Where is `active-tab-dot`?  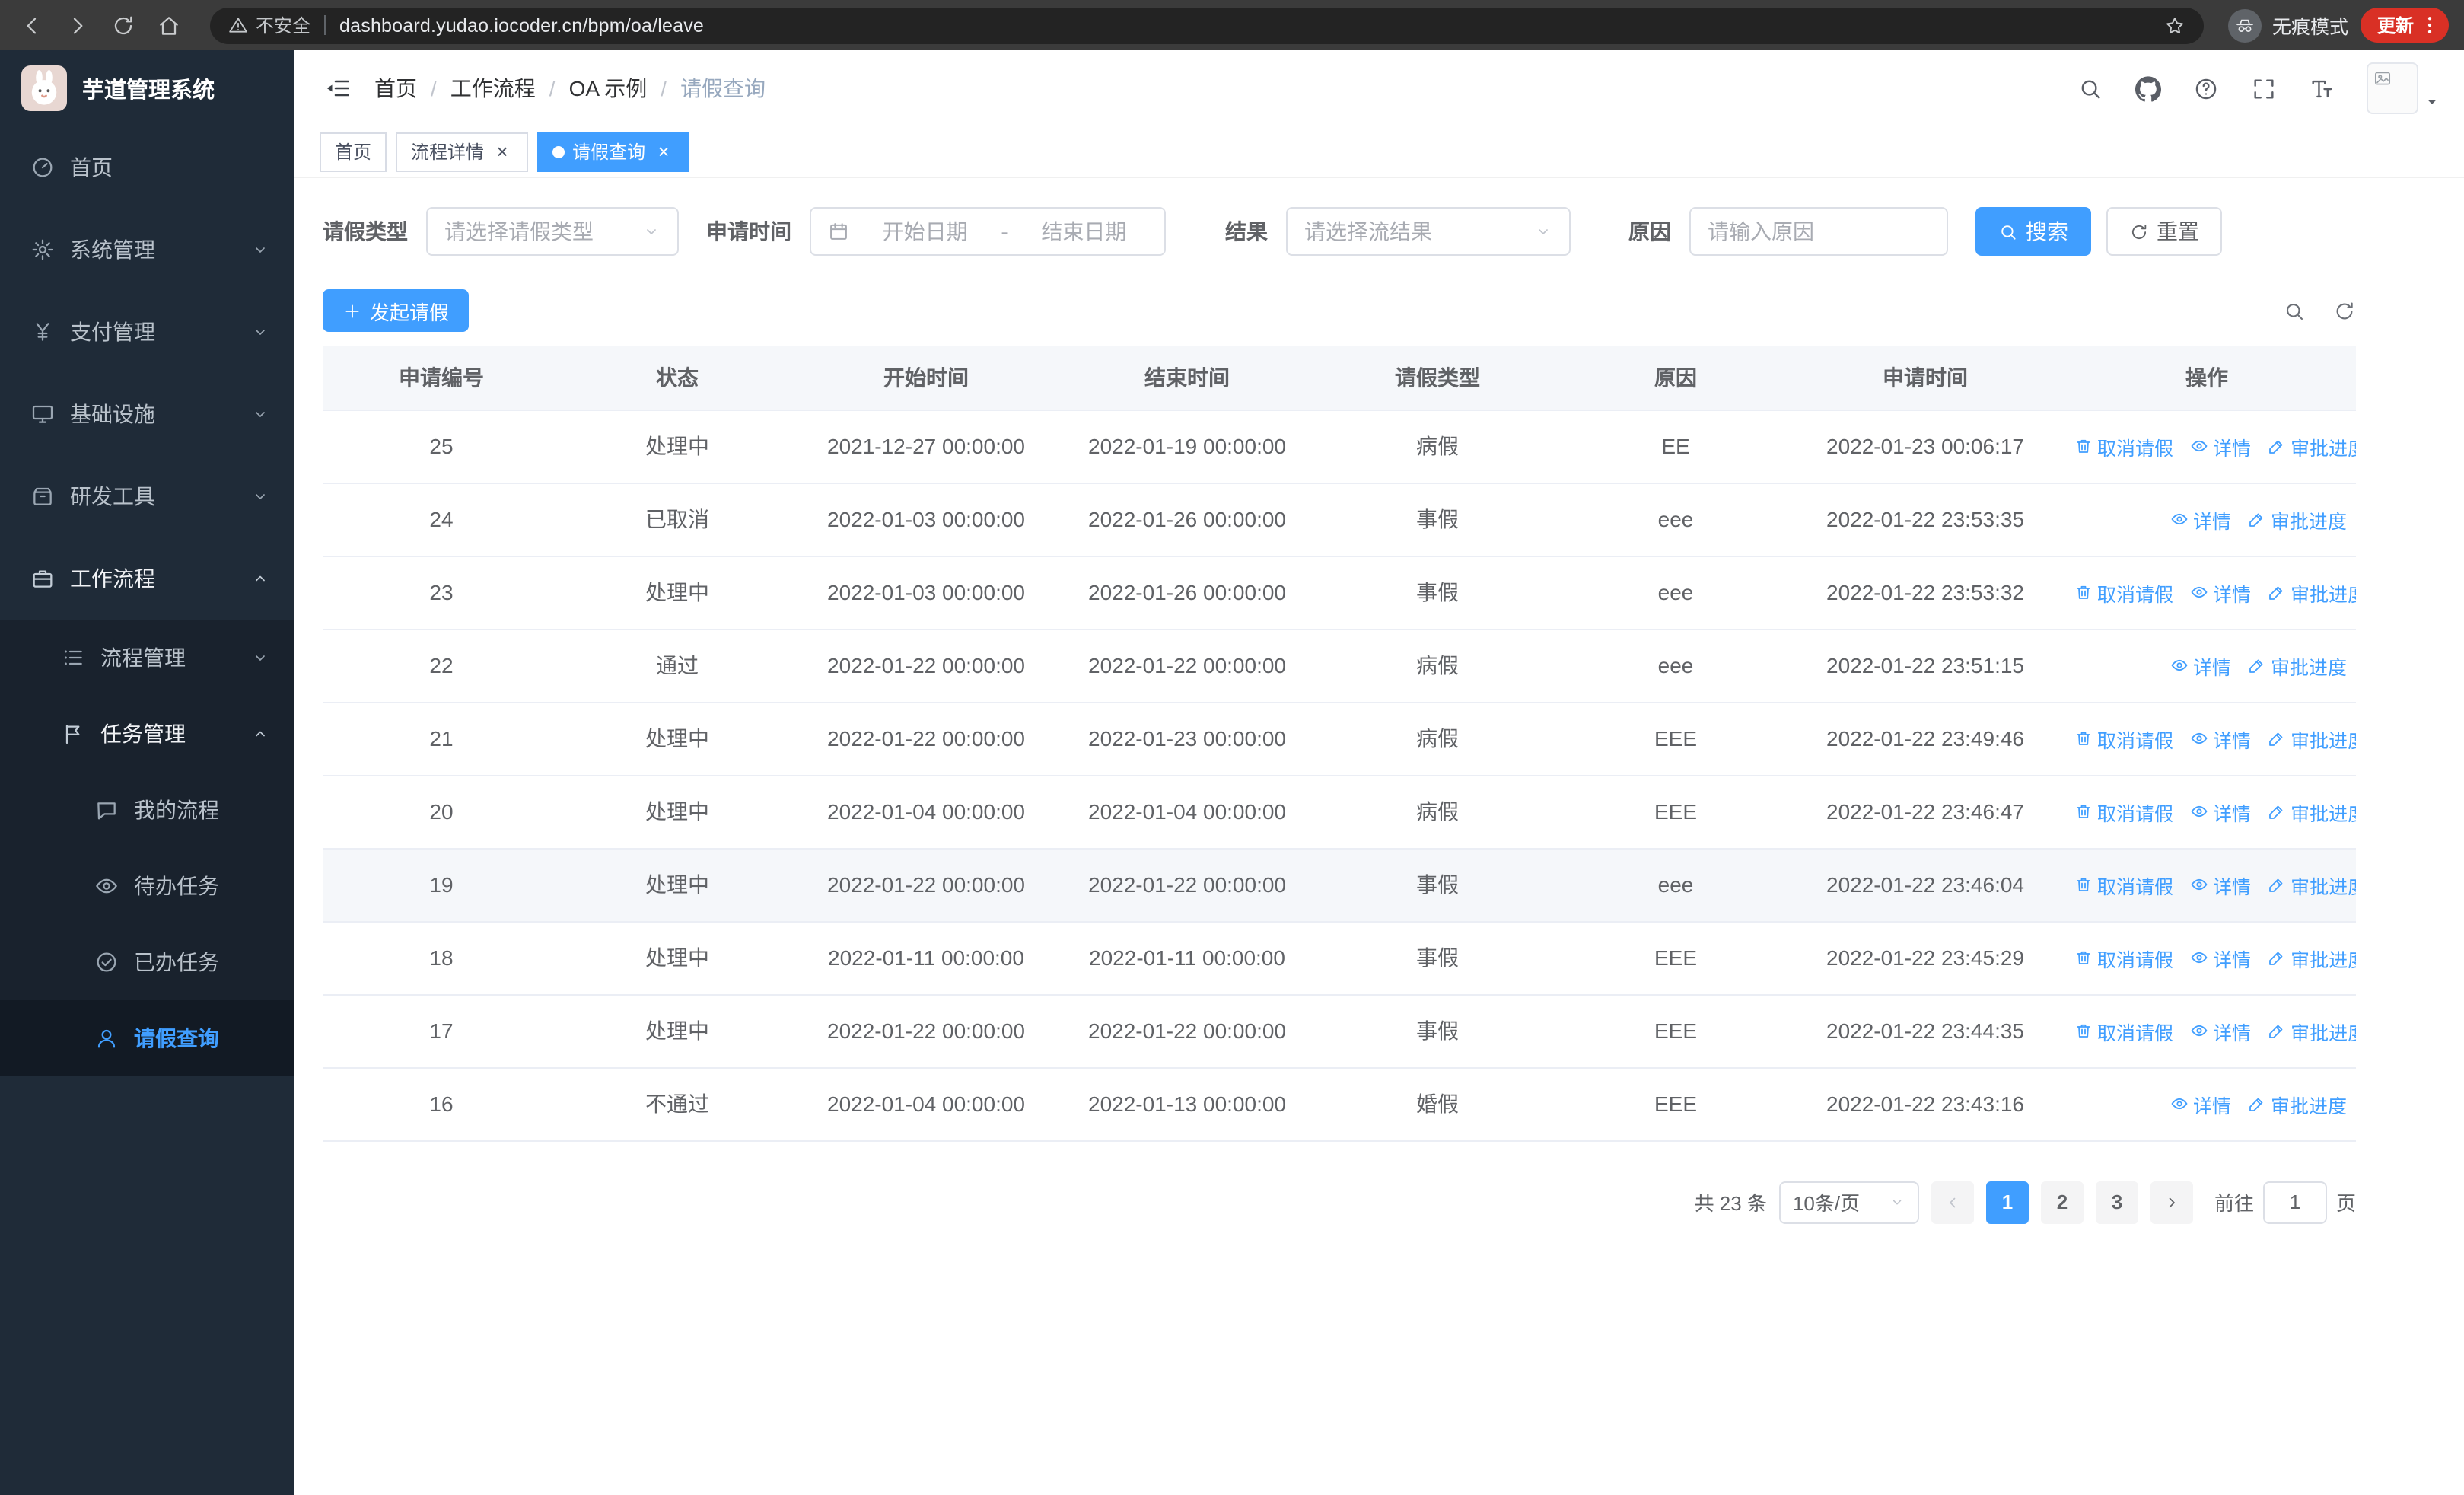 active-tab-dot is located at coordinates (558, 151).